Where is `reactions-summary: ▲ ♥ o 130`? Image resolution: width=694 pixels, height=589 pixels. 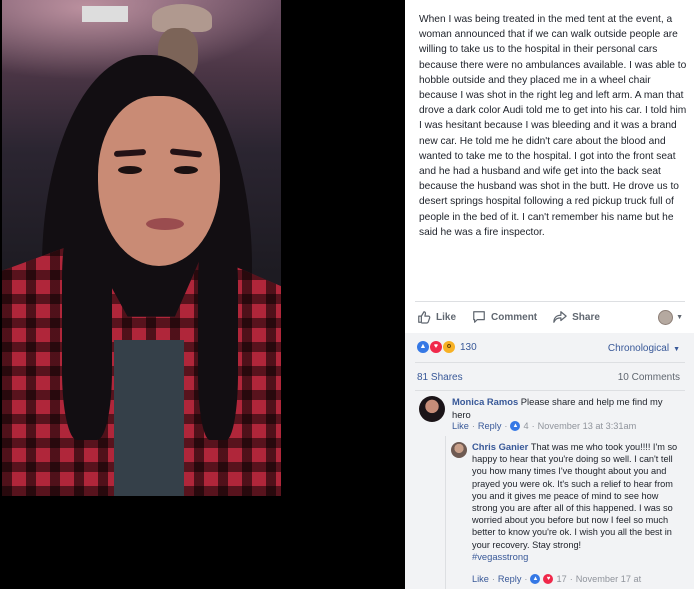 reactions-summary: ▲ ♥ o 130 is located at coordinates (447, 347).